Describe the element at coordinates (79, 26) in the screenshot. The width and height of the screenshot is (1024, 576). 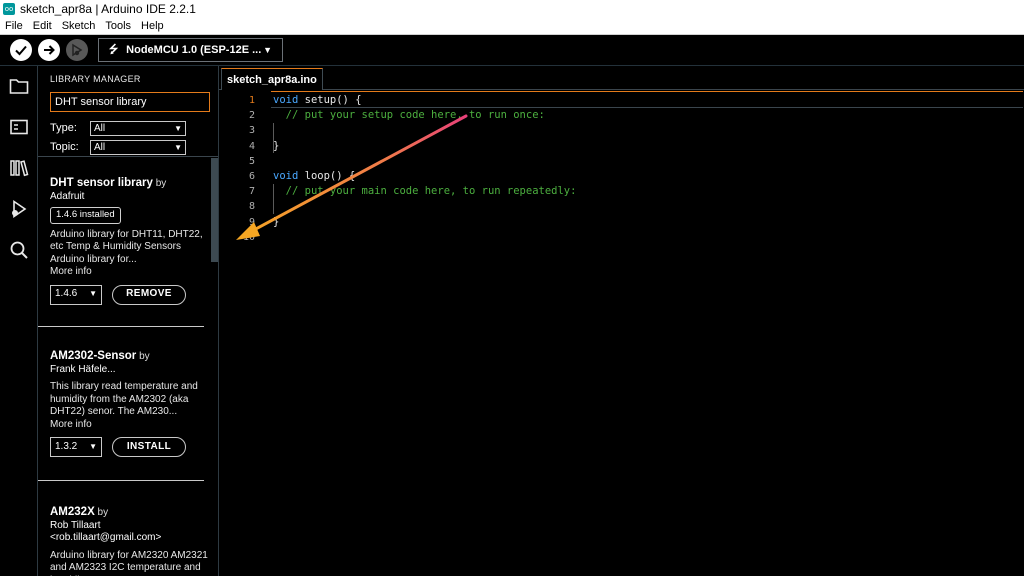
I see `menu-sketch: Sketch` at that location.